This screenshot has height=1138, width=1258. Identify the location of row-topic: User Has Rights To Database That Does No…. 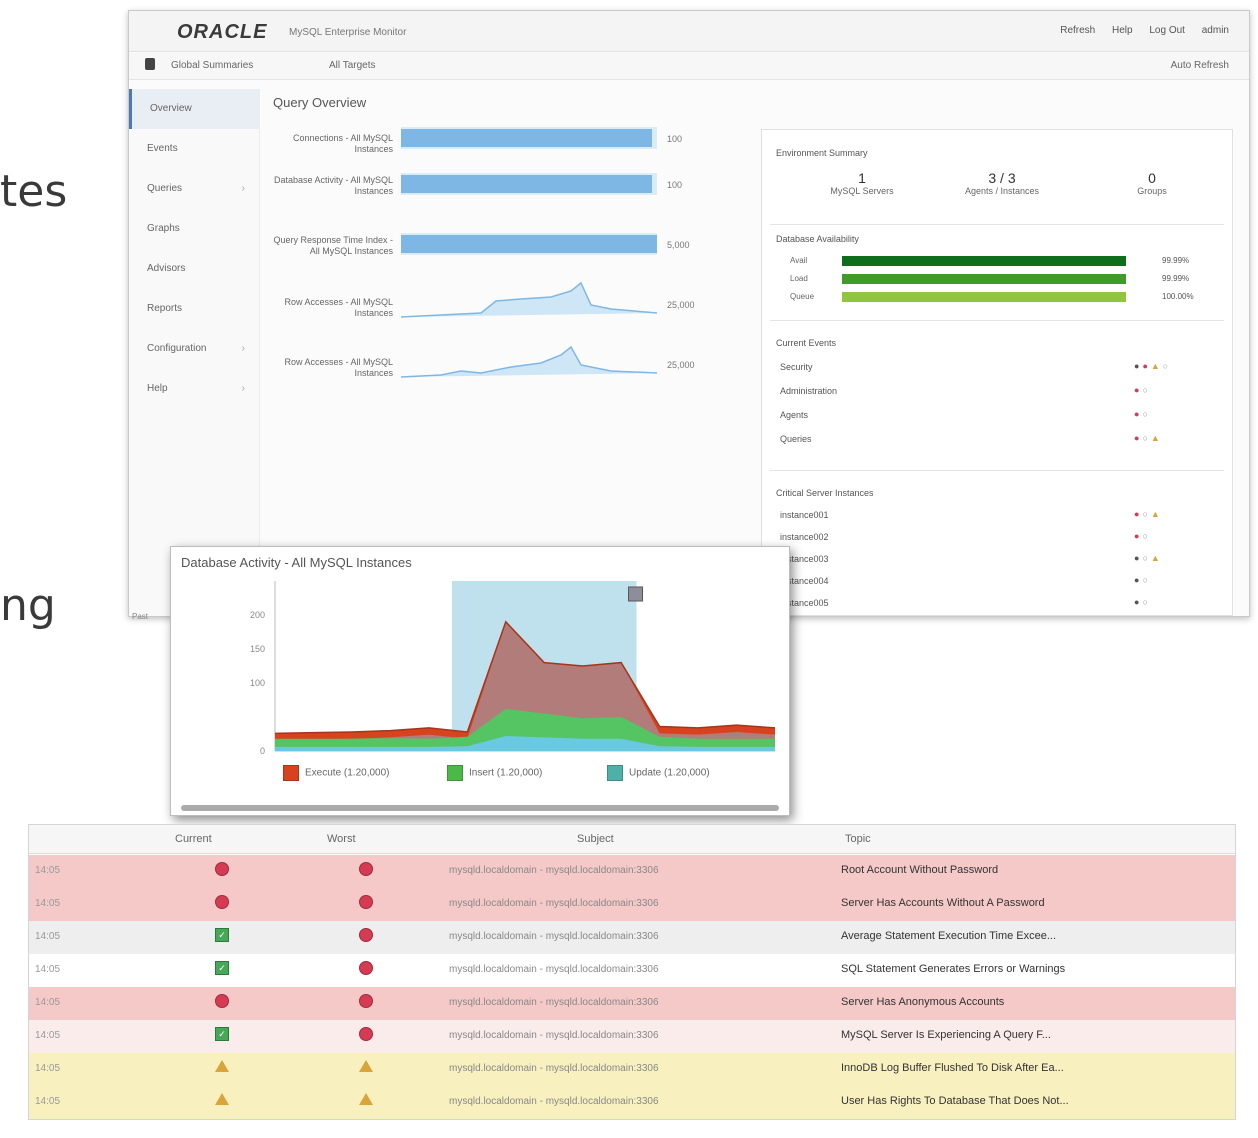
(955, 1101).